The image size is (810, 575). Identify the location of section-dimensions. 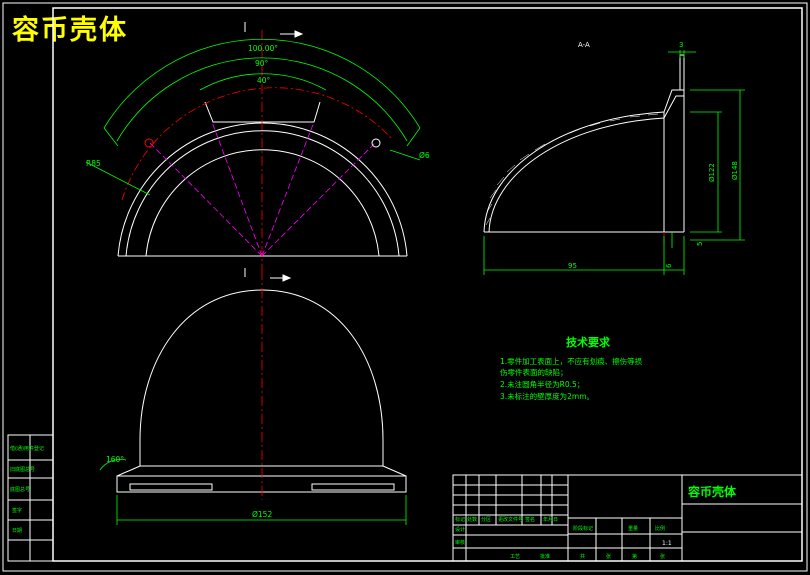
(614, 162).